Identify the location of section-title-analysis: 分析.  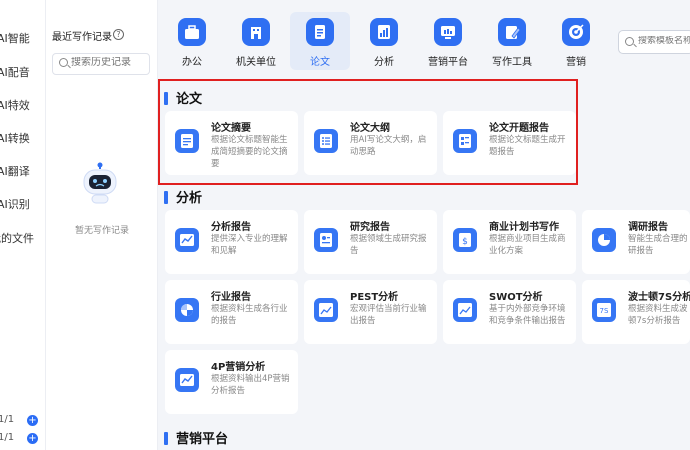
(183, 196).